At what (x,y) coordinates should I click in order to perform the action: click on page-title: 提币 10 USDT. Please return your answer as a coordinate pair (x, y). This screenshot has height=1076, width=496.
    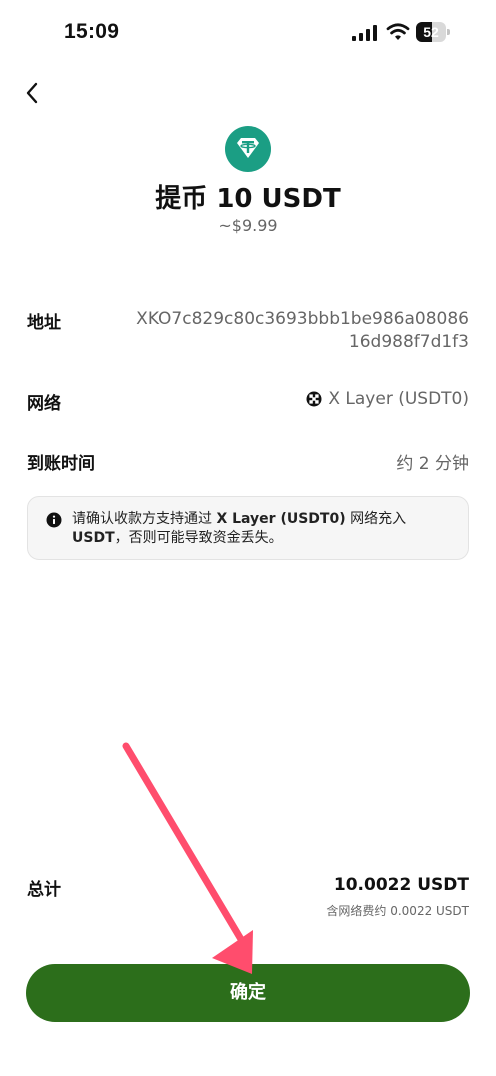
    Looking at the image, I should click on (248, 199).